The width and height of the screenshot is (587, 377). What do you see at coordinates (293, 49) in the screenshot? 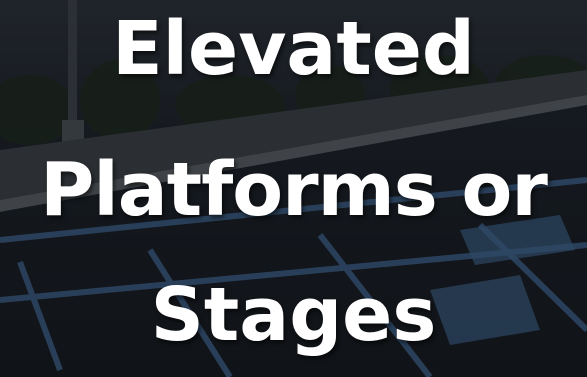
I see `title-line-1: Elevated` at bounding box center [293, 49].